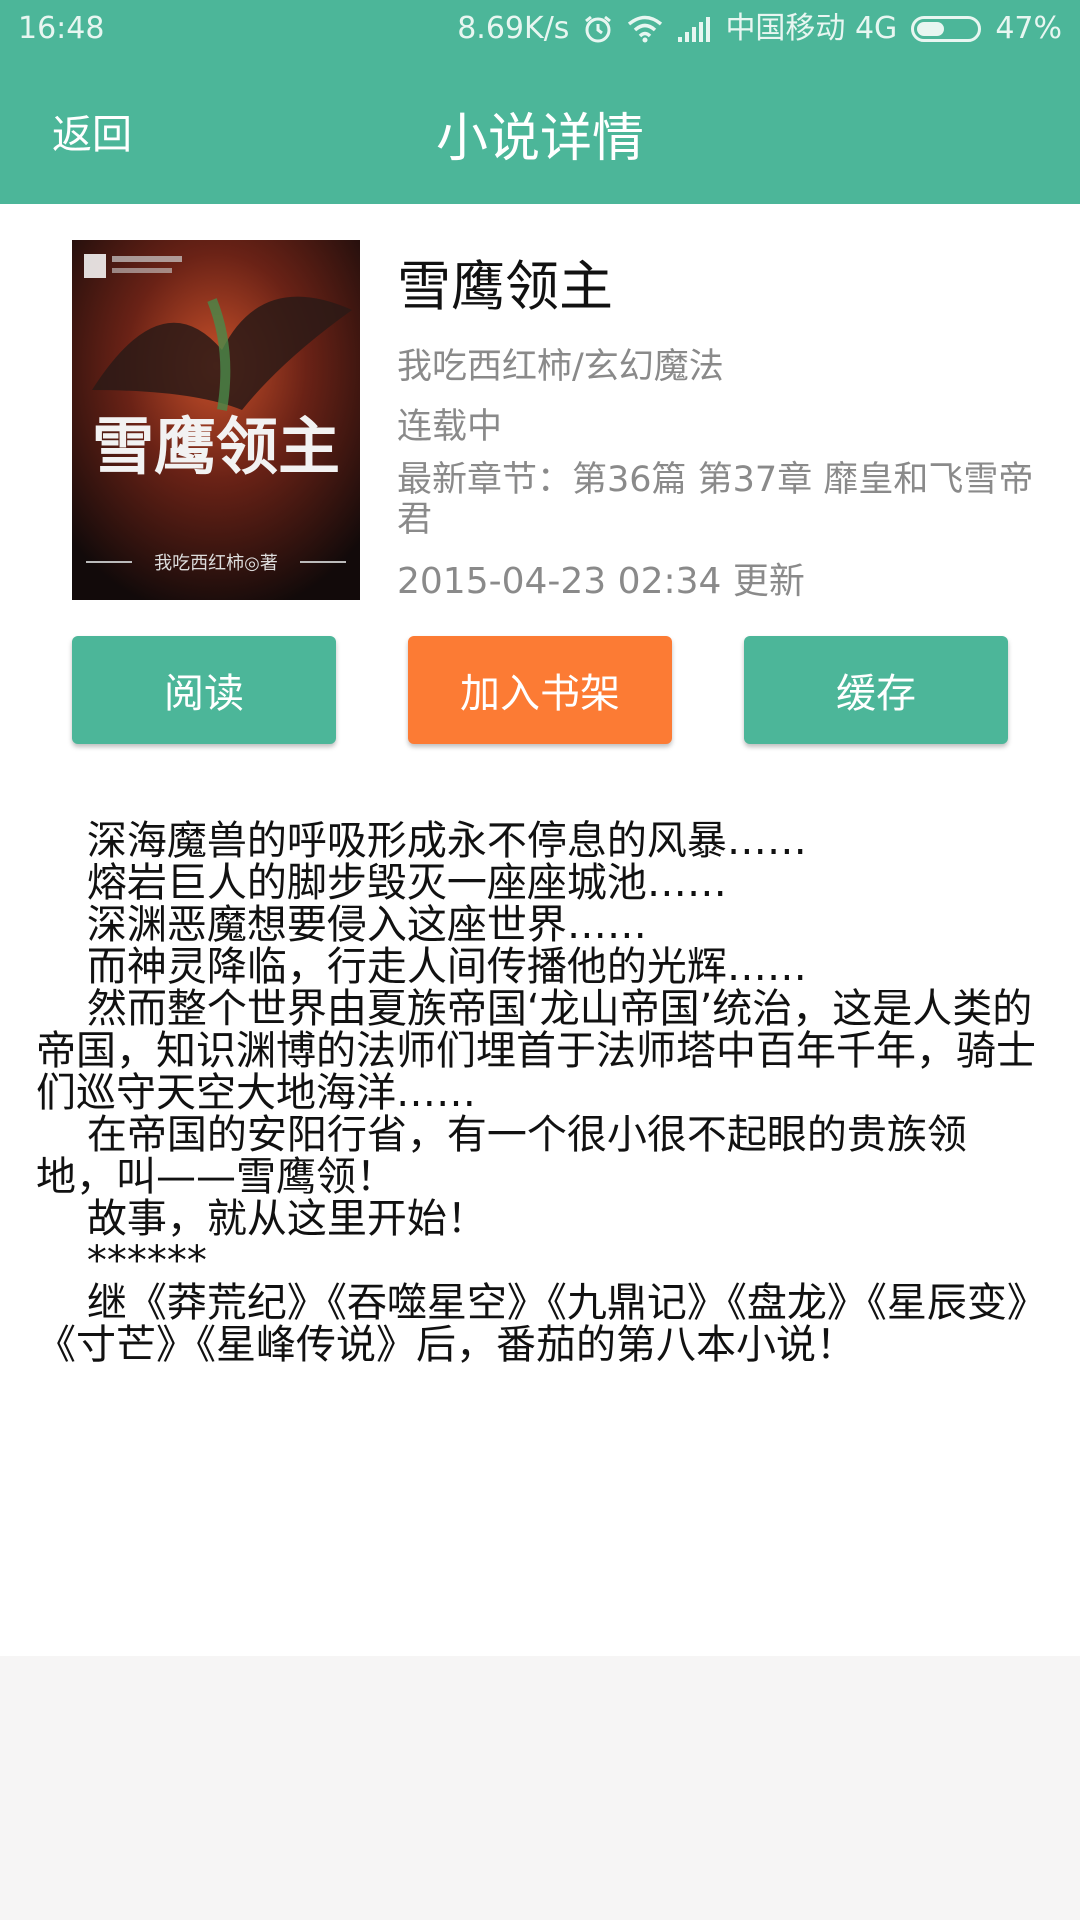 The width and height of the screenshot is (1080, 1920). I want to click on latest-chapter: 最新章节：第36篇 第37章 靡皇和飞雪帝君, so click(717, 500).